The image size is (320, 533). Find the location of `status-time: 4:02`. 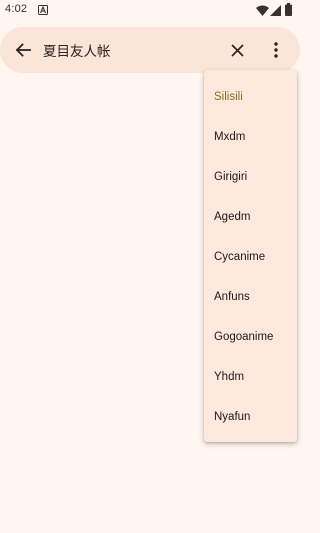

status-time: 4:02 is located at coordinates (16, 9).